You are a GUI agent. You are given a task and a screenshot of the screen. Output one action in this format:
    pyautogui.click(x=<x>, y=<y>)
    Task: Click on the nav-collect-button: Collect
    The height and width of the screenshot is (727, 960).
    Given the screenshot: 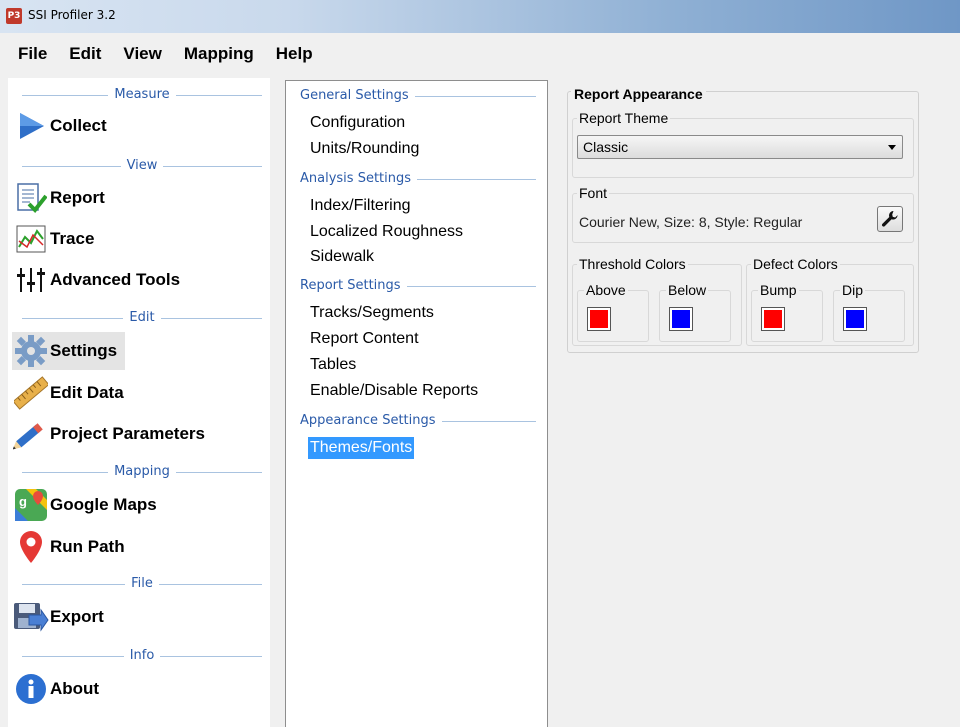 What is the action you would take?
    pyautogui.click(x=63, y=126)
    